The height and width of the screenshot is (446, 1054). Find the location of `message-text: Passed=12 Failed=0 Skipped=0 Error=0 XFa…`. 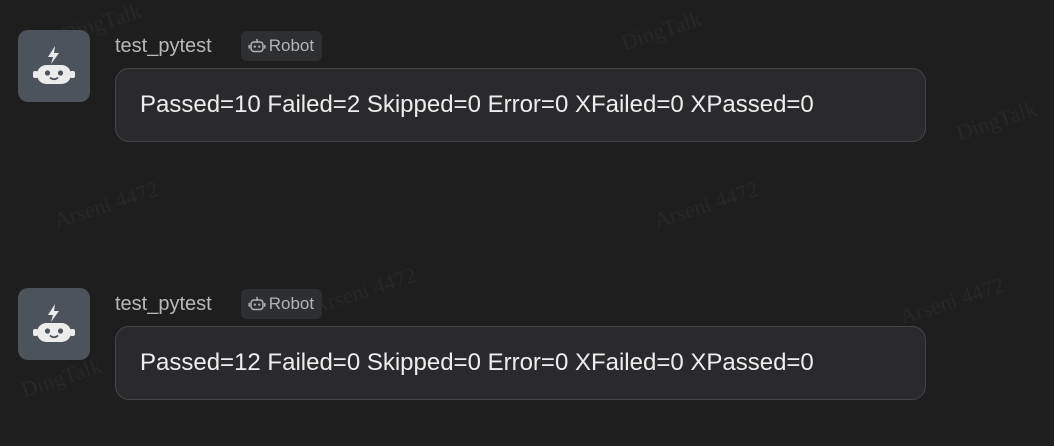

message-text: Passed=12 Failed=0 Skipped=0 Error=0 XFa… is located at coordinates (477, 362).